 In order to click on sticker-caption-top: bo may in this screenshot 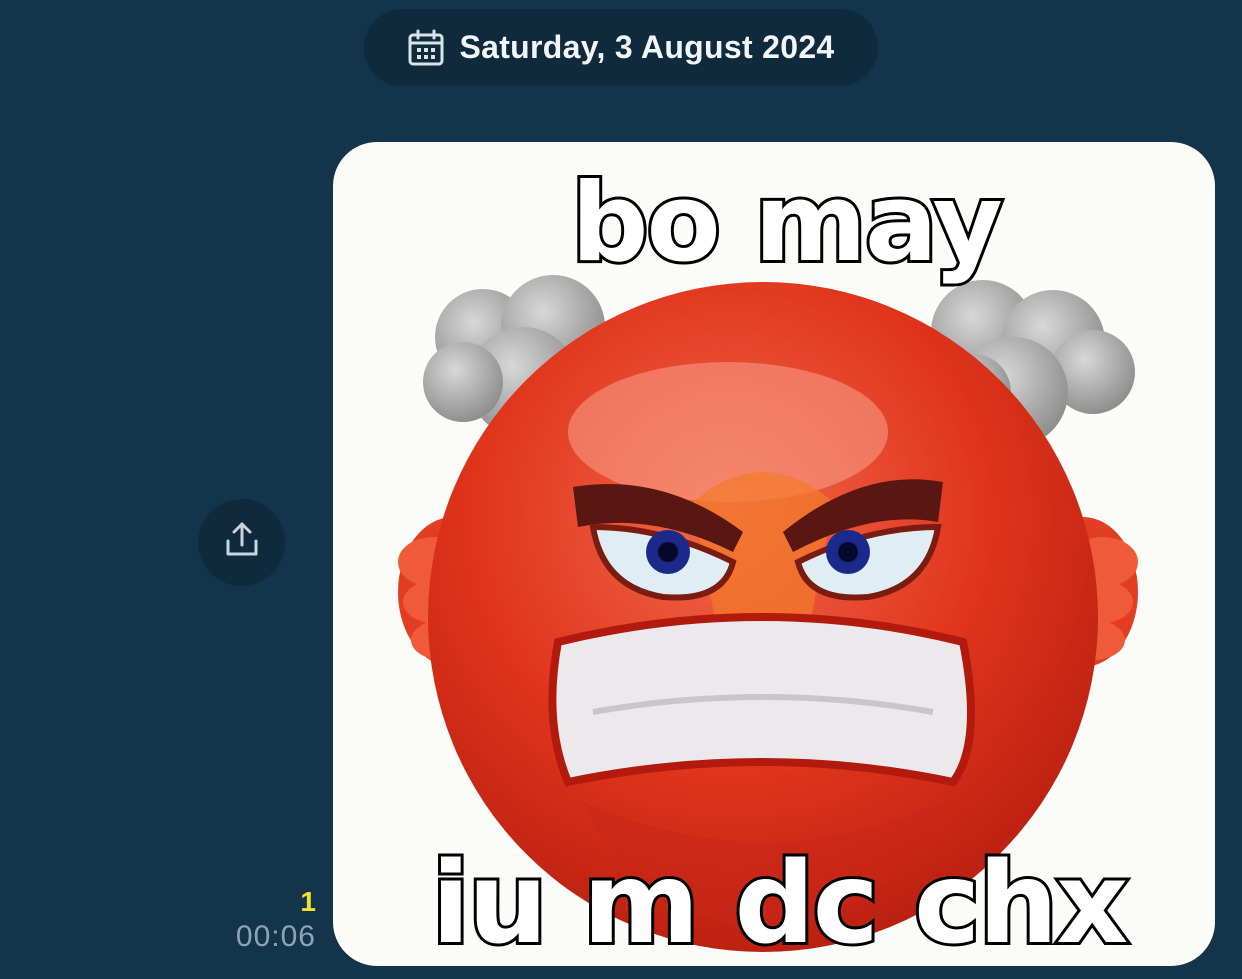, I will do `click(787, 224)`.